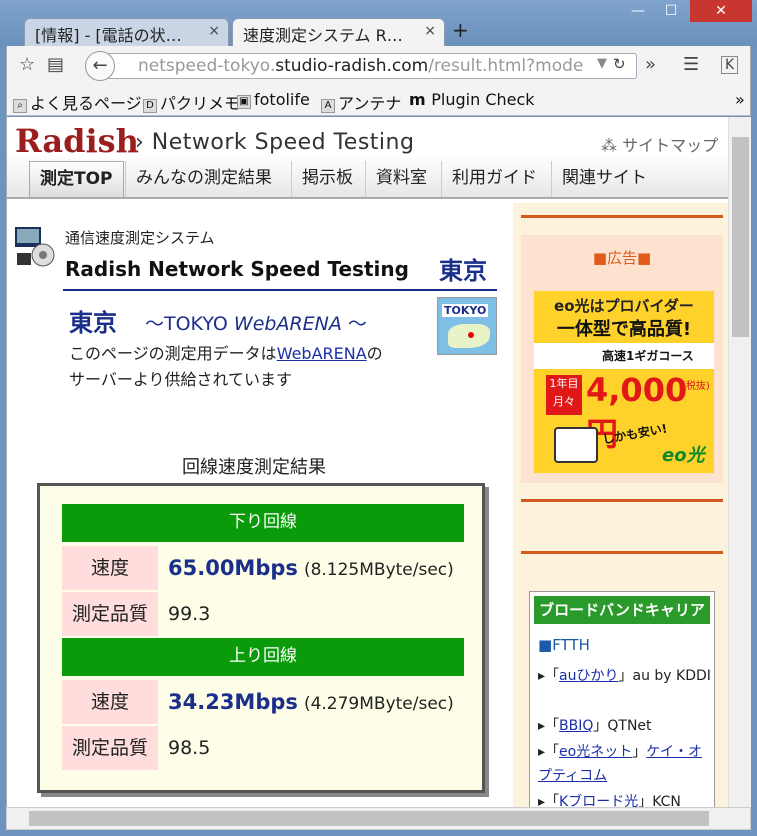 Image resolution: width=757 pixels, height=836 pixels. What do you see at coordinates (77, 102) in the screenshot?
I see `bookmark-item: ⌕ よく見るページ` at bounding box center [77, 102].